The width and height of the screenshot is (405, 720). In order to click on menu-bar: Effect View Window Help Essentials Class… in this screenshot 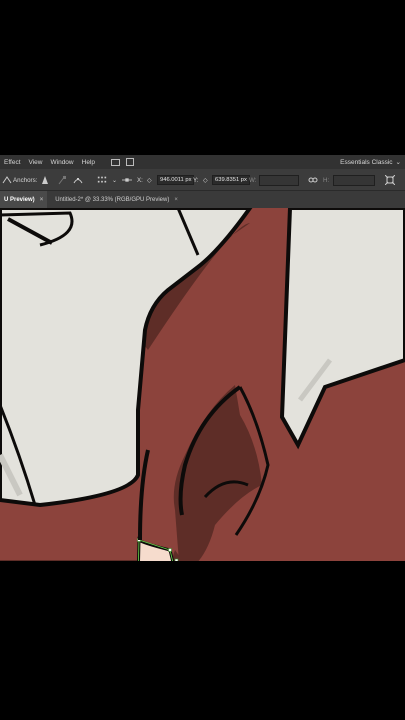, I will do `click(202, 162)`.